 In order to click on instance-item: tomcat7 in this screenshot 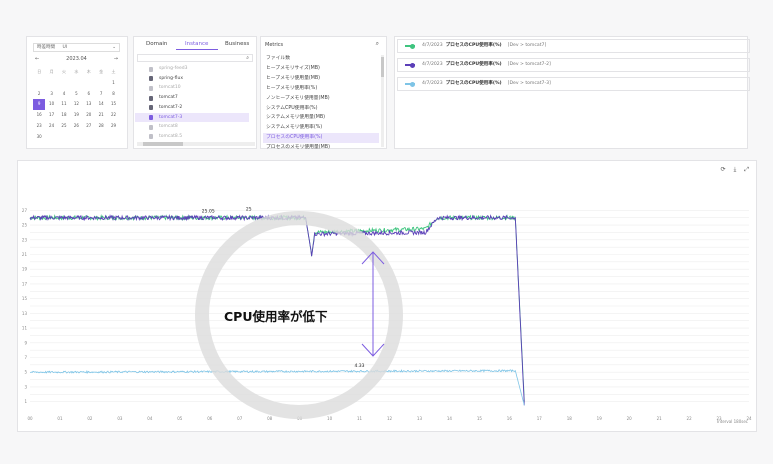, I will do `click(192, 98)`.